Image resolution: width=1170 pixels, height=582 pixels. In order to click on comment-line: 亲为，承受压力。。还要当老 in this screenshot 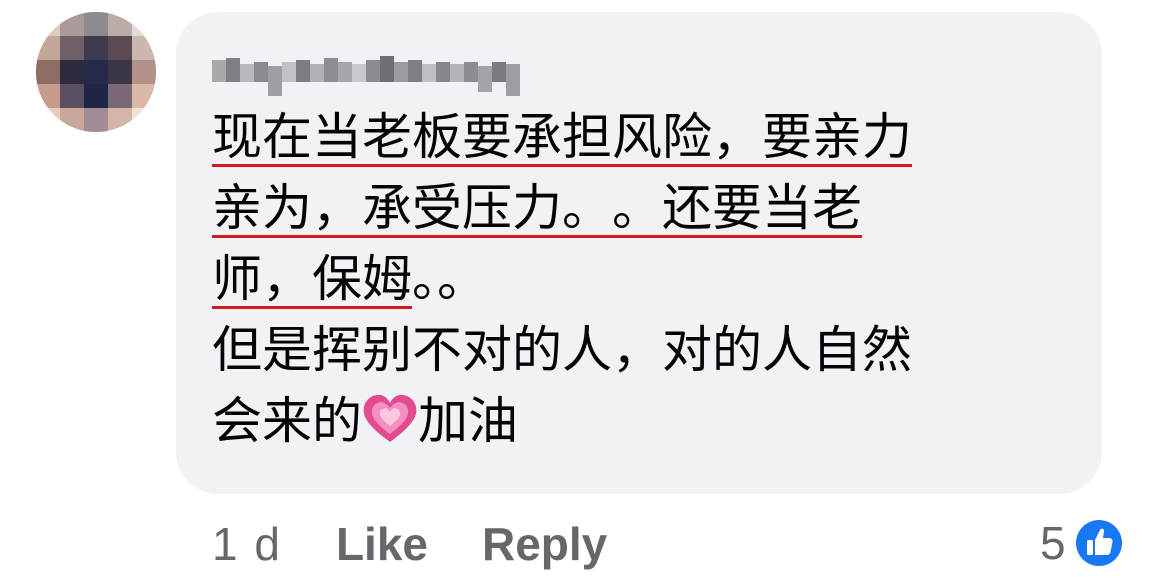, I will do `click(647, 208)`.